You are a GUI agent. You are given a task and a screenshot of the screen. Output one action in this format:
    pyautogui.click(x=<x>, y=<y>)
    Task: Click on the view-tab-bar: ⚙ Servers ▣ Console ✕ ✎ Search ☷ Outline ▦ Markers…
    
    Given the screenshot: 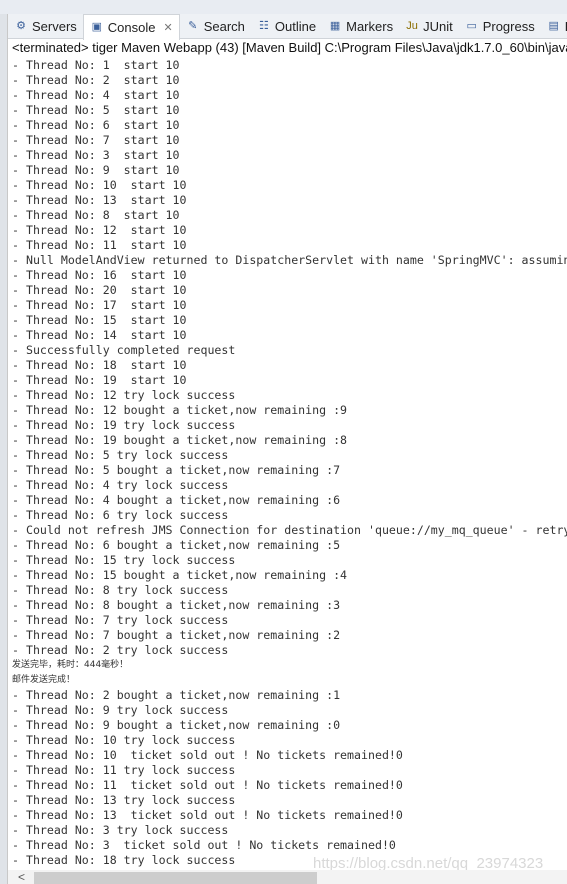 What is the action you would take?
    pyautogui.click(x=287, y=26)
    